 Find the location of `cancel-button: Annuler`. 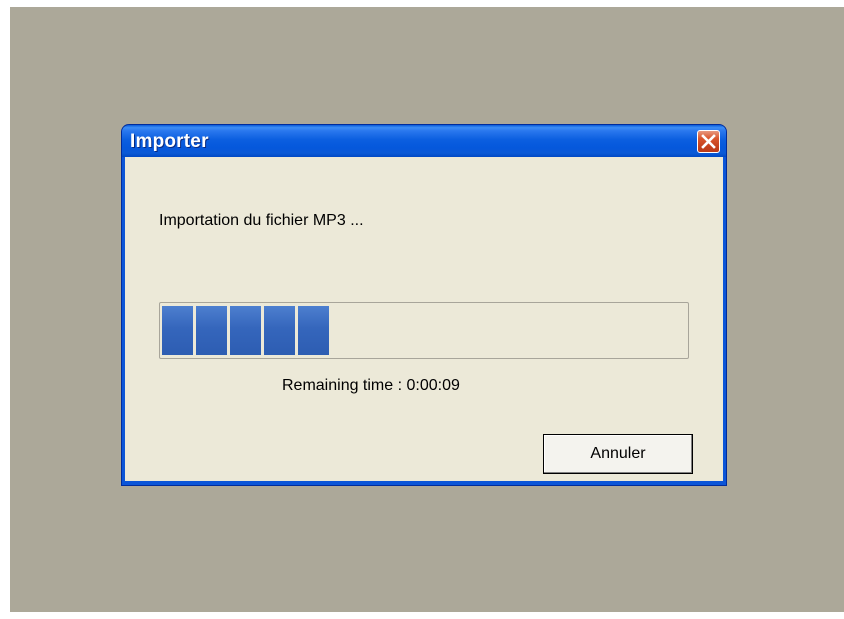

cancel-button: Annuler is located at coordinates (618, 454).